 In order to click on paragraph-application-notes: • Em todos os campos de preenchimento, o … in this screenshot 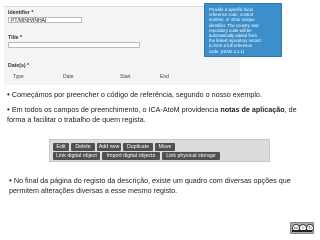, I will do `click(157, 115)`.